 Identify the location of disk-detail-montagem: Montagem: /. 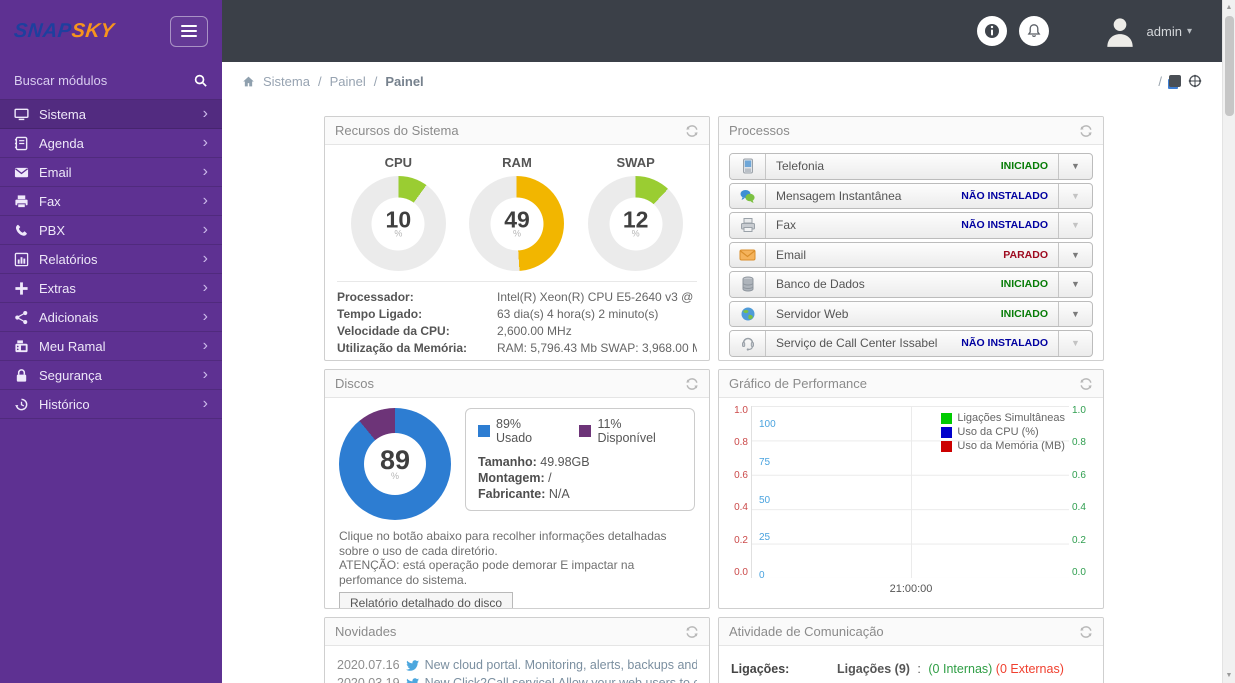
(515, 478).